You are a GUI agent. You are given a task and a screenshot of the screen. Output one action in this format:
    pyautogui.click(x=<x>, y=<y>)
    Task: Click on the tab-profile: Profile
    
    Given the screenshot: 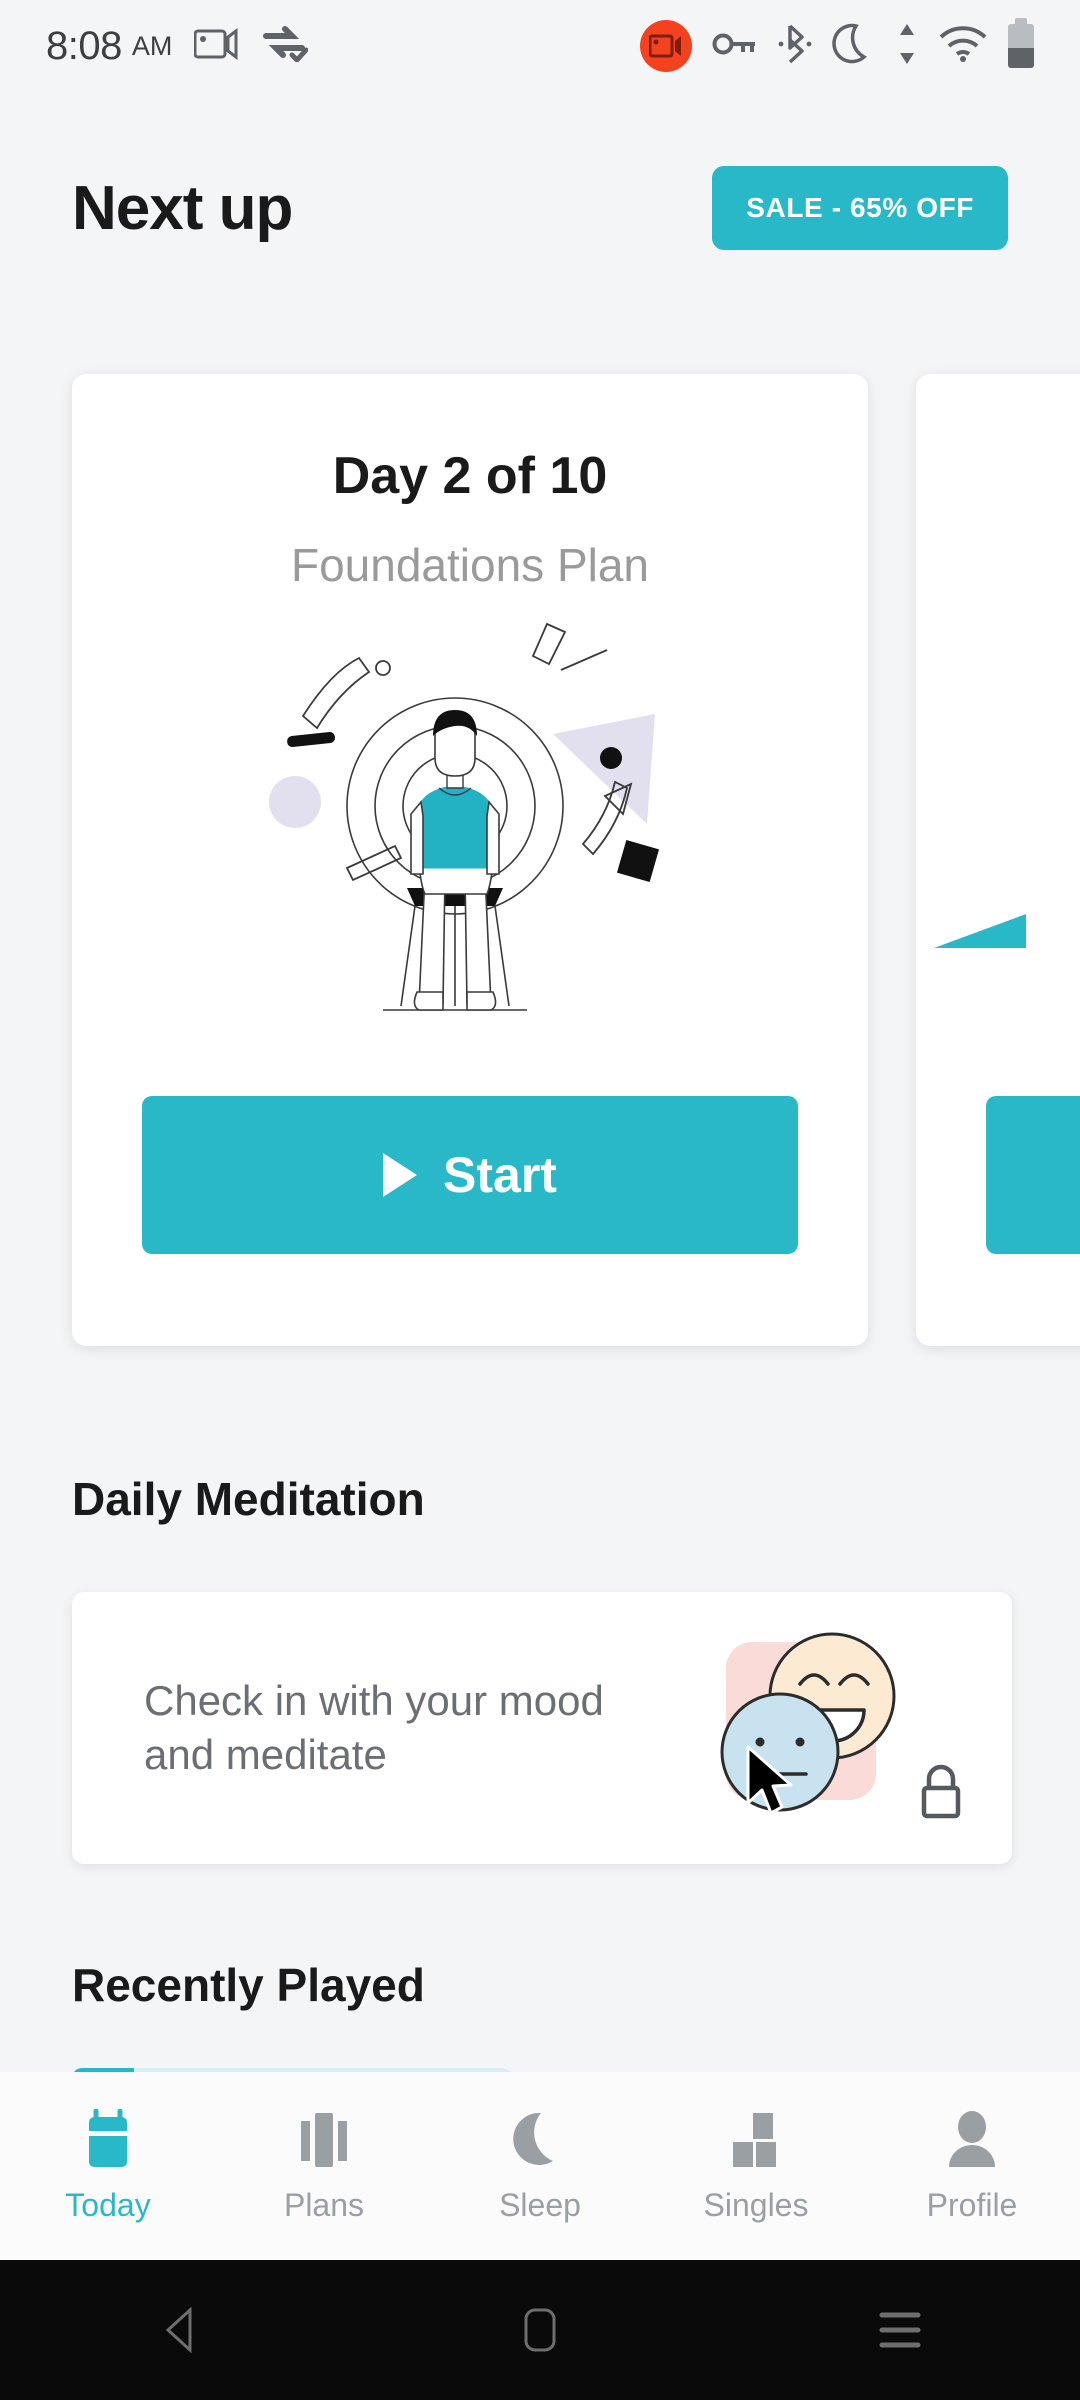 What is the action you would take?
    pyautogui.click(x=972, y=2166)
    